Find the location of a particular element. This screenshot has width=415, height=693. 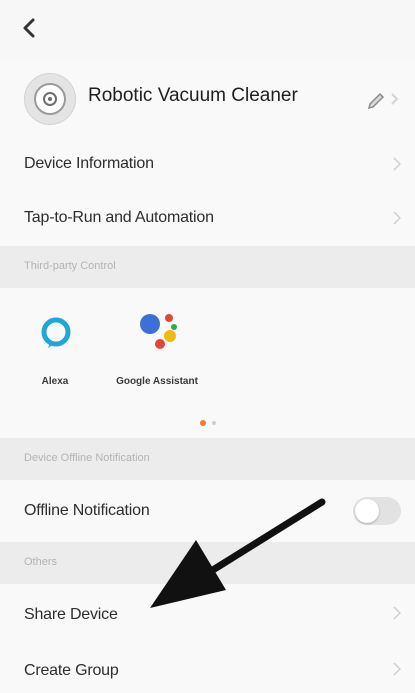

tap-to-run-item: Tap-to-Run and Automation is located at coordinates (207, 219).